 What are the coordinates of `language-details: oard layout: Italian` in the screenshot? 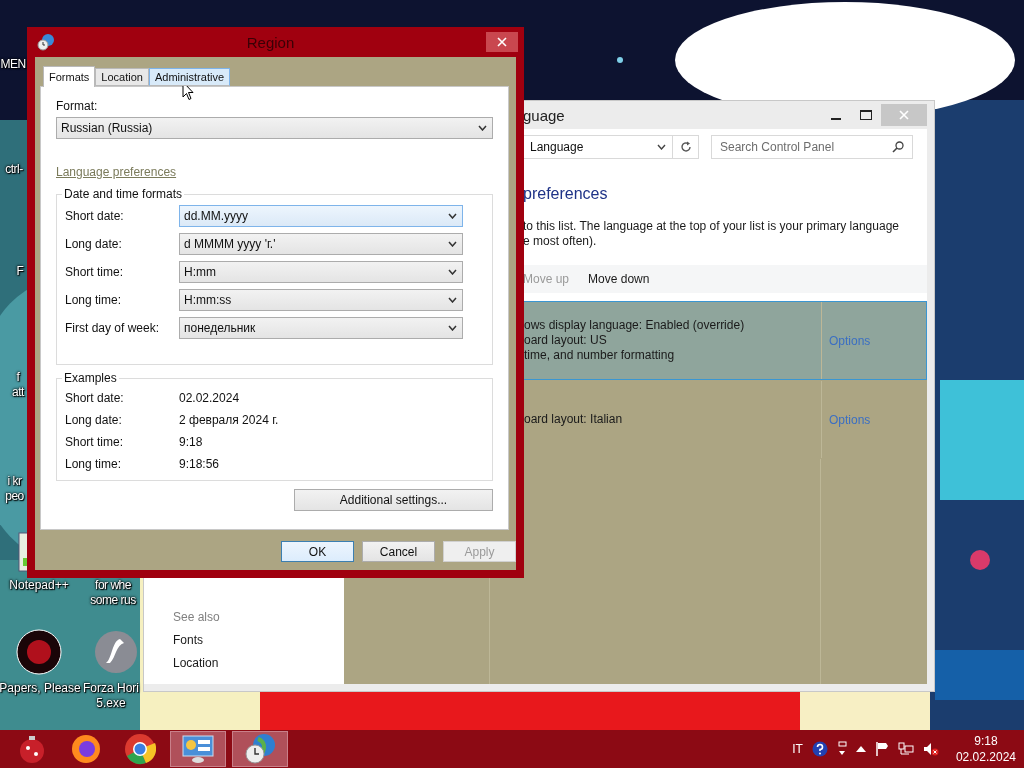 It's located at (574, 419).